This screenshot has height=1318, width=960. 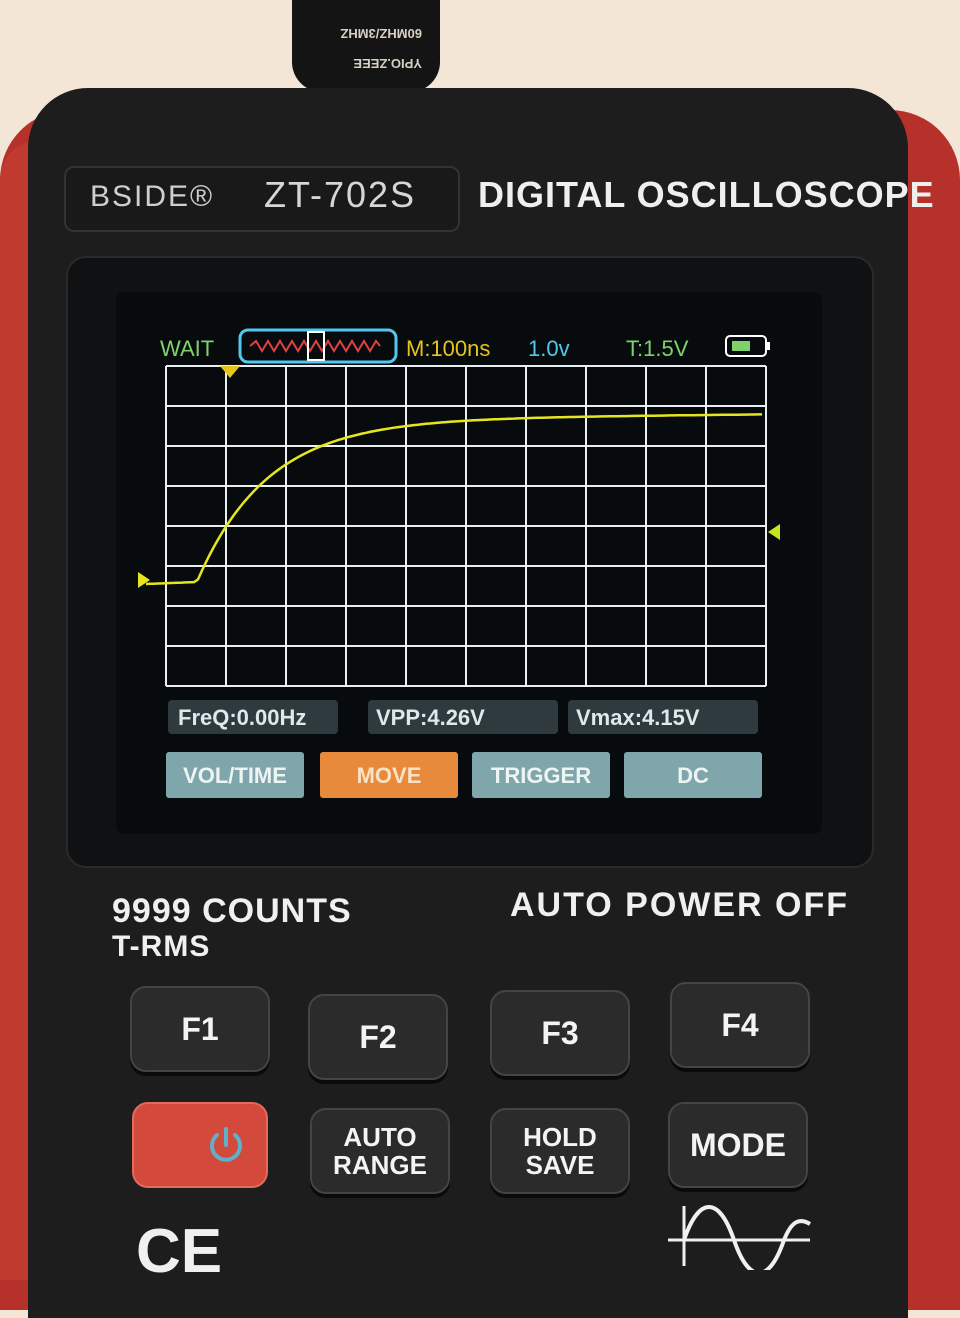 I want to click on trms-label: T-RMS, so click(x=161, y=946).